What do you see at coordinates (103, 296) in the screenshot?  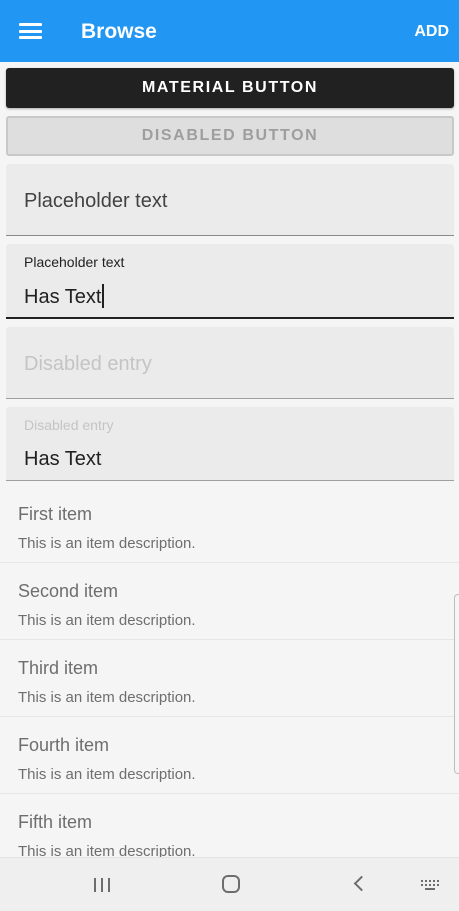 I see `text-cursor` at bounding box center [103, 296].